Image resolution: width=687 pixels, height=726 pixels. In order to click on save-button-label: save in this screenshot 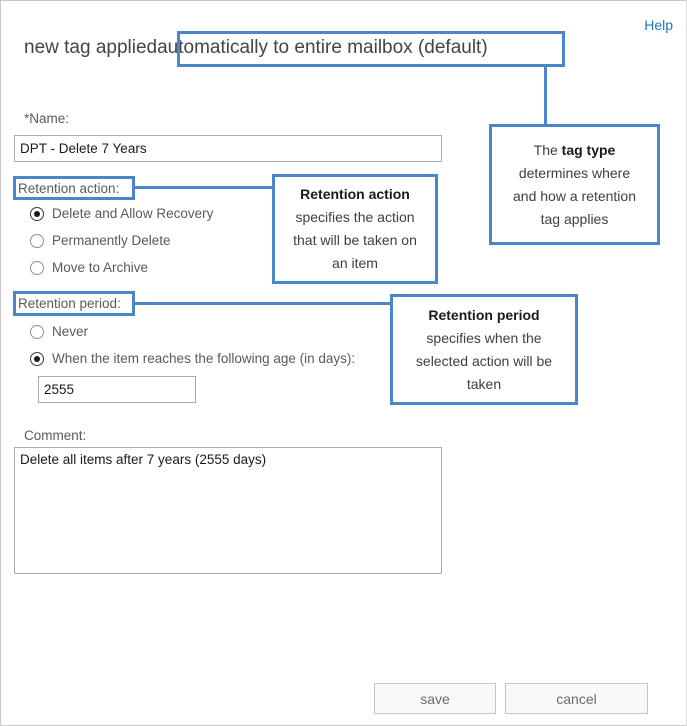, I will do `click(435, 698)`.